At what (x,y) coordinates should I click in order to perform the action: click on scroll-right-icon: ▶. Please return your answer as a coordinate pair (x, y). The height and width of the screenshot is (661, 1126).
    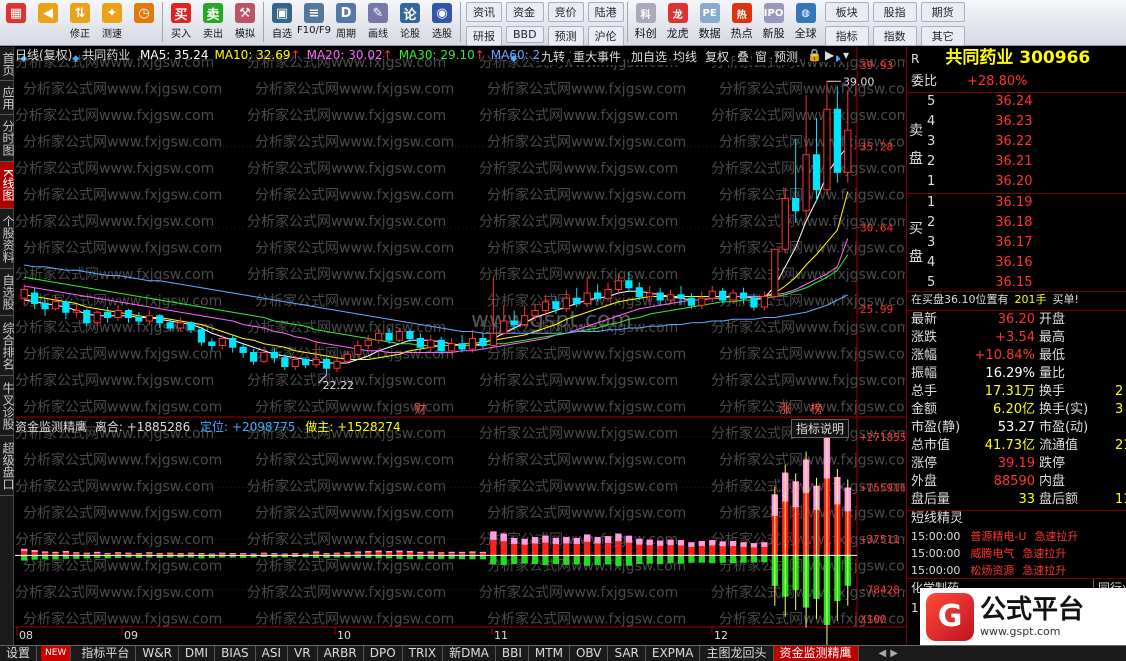
    Looking at the image, I should click on (894, 653).